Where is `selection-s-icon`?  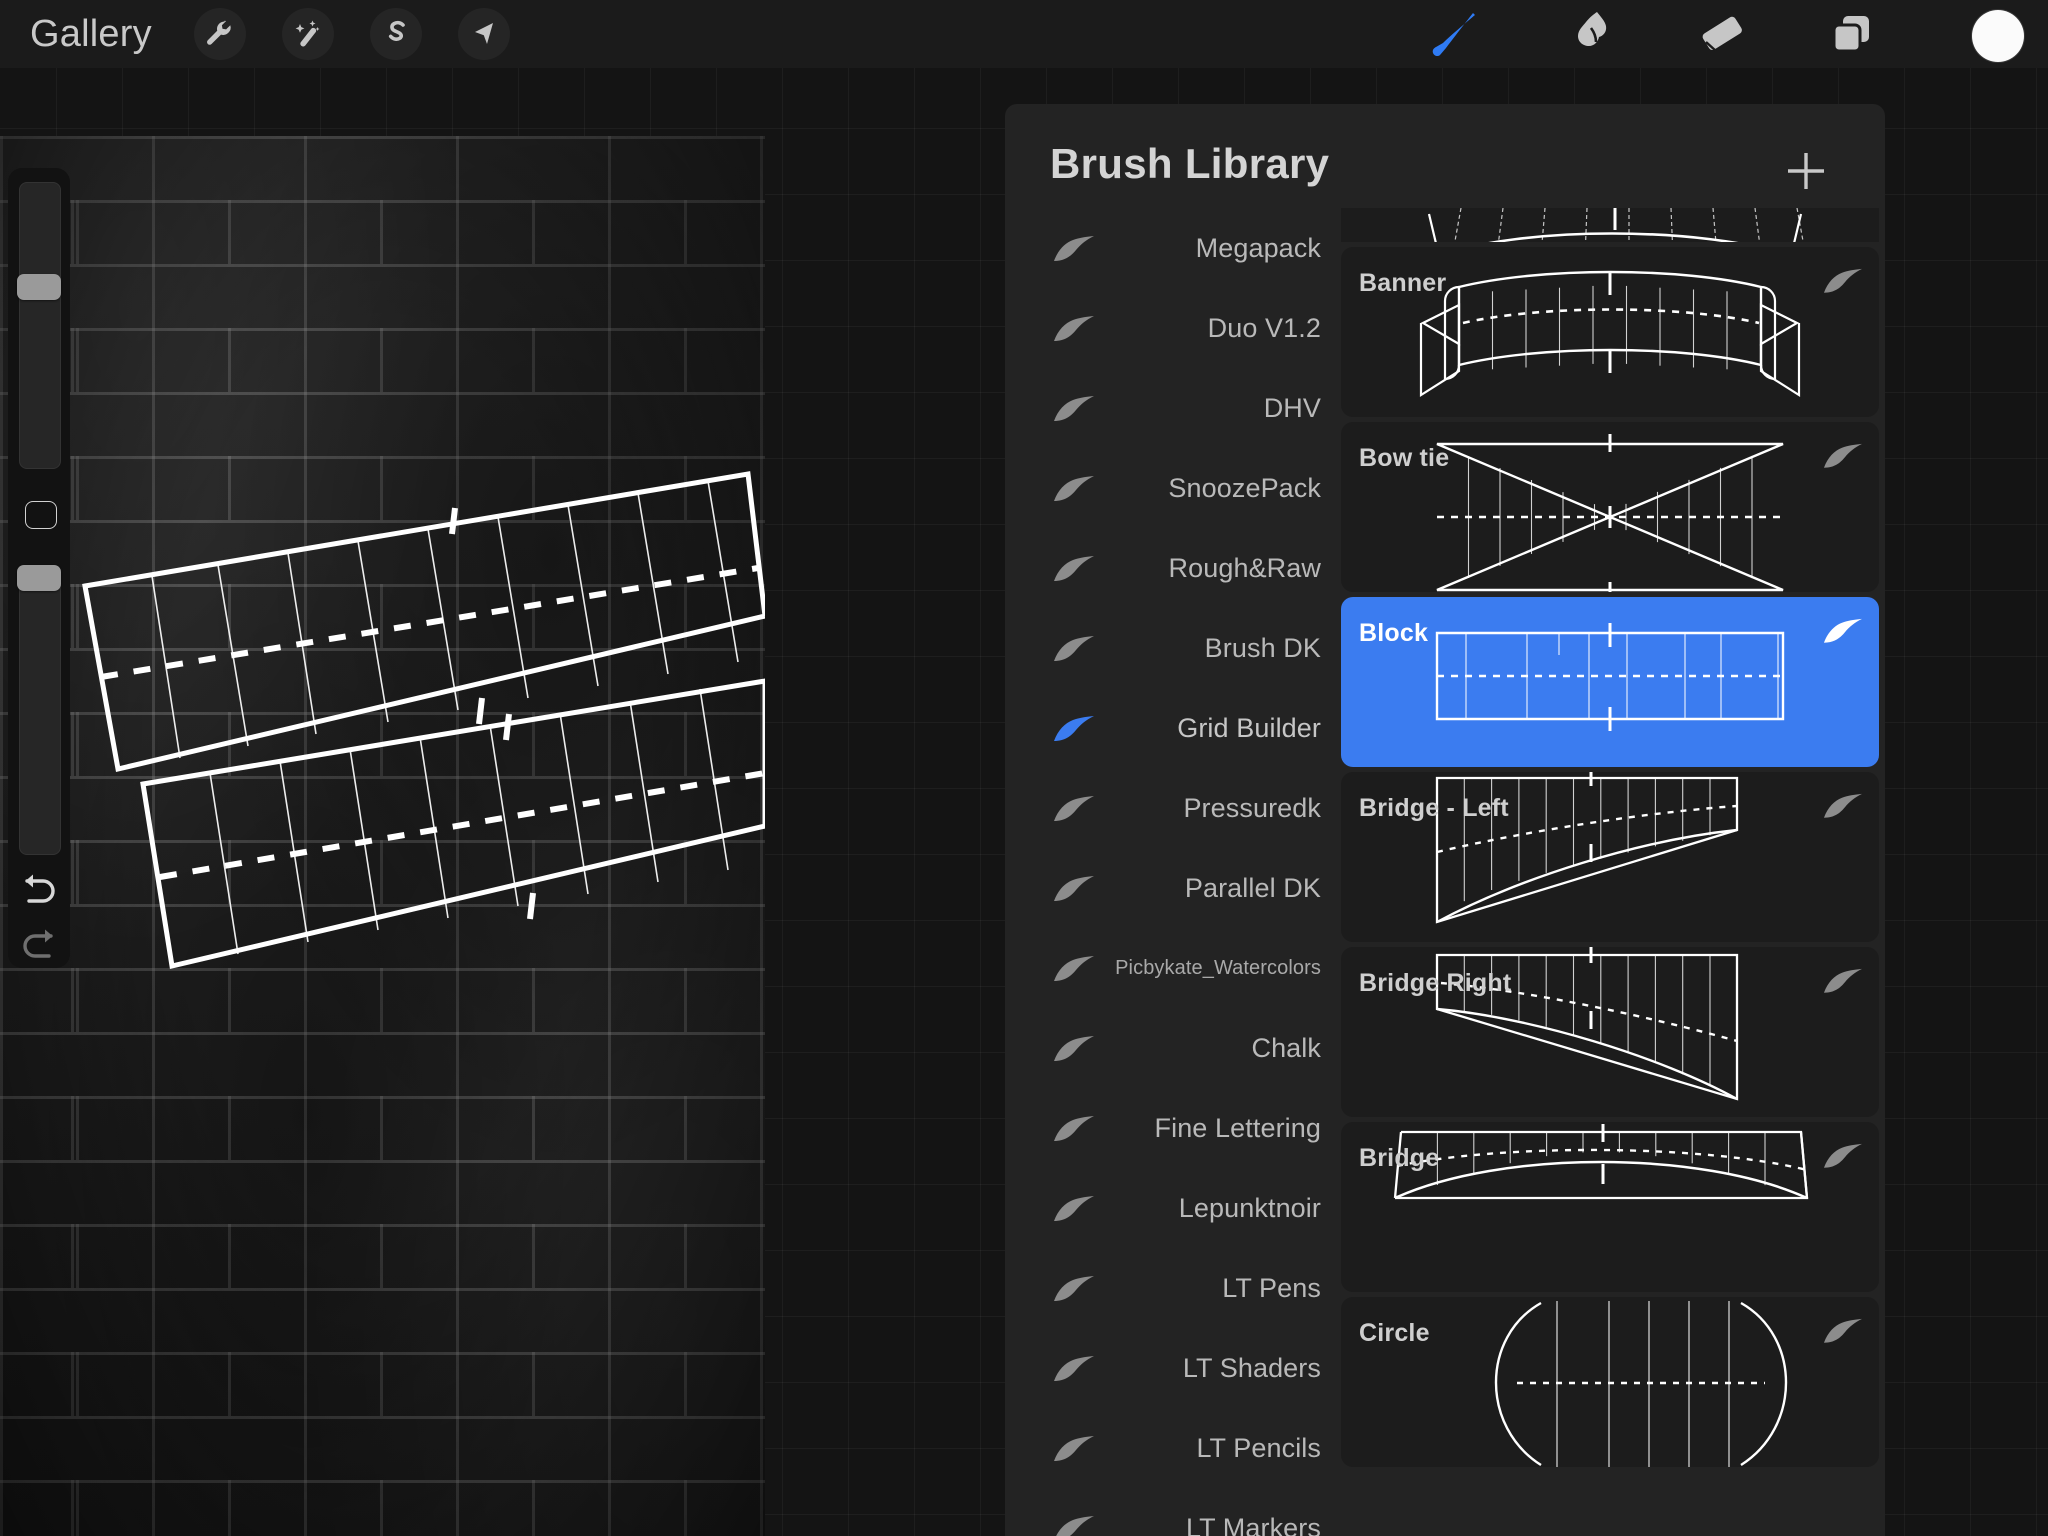
selection-s-icon is located at coordinates (396, 34).